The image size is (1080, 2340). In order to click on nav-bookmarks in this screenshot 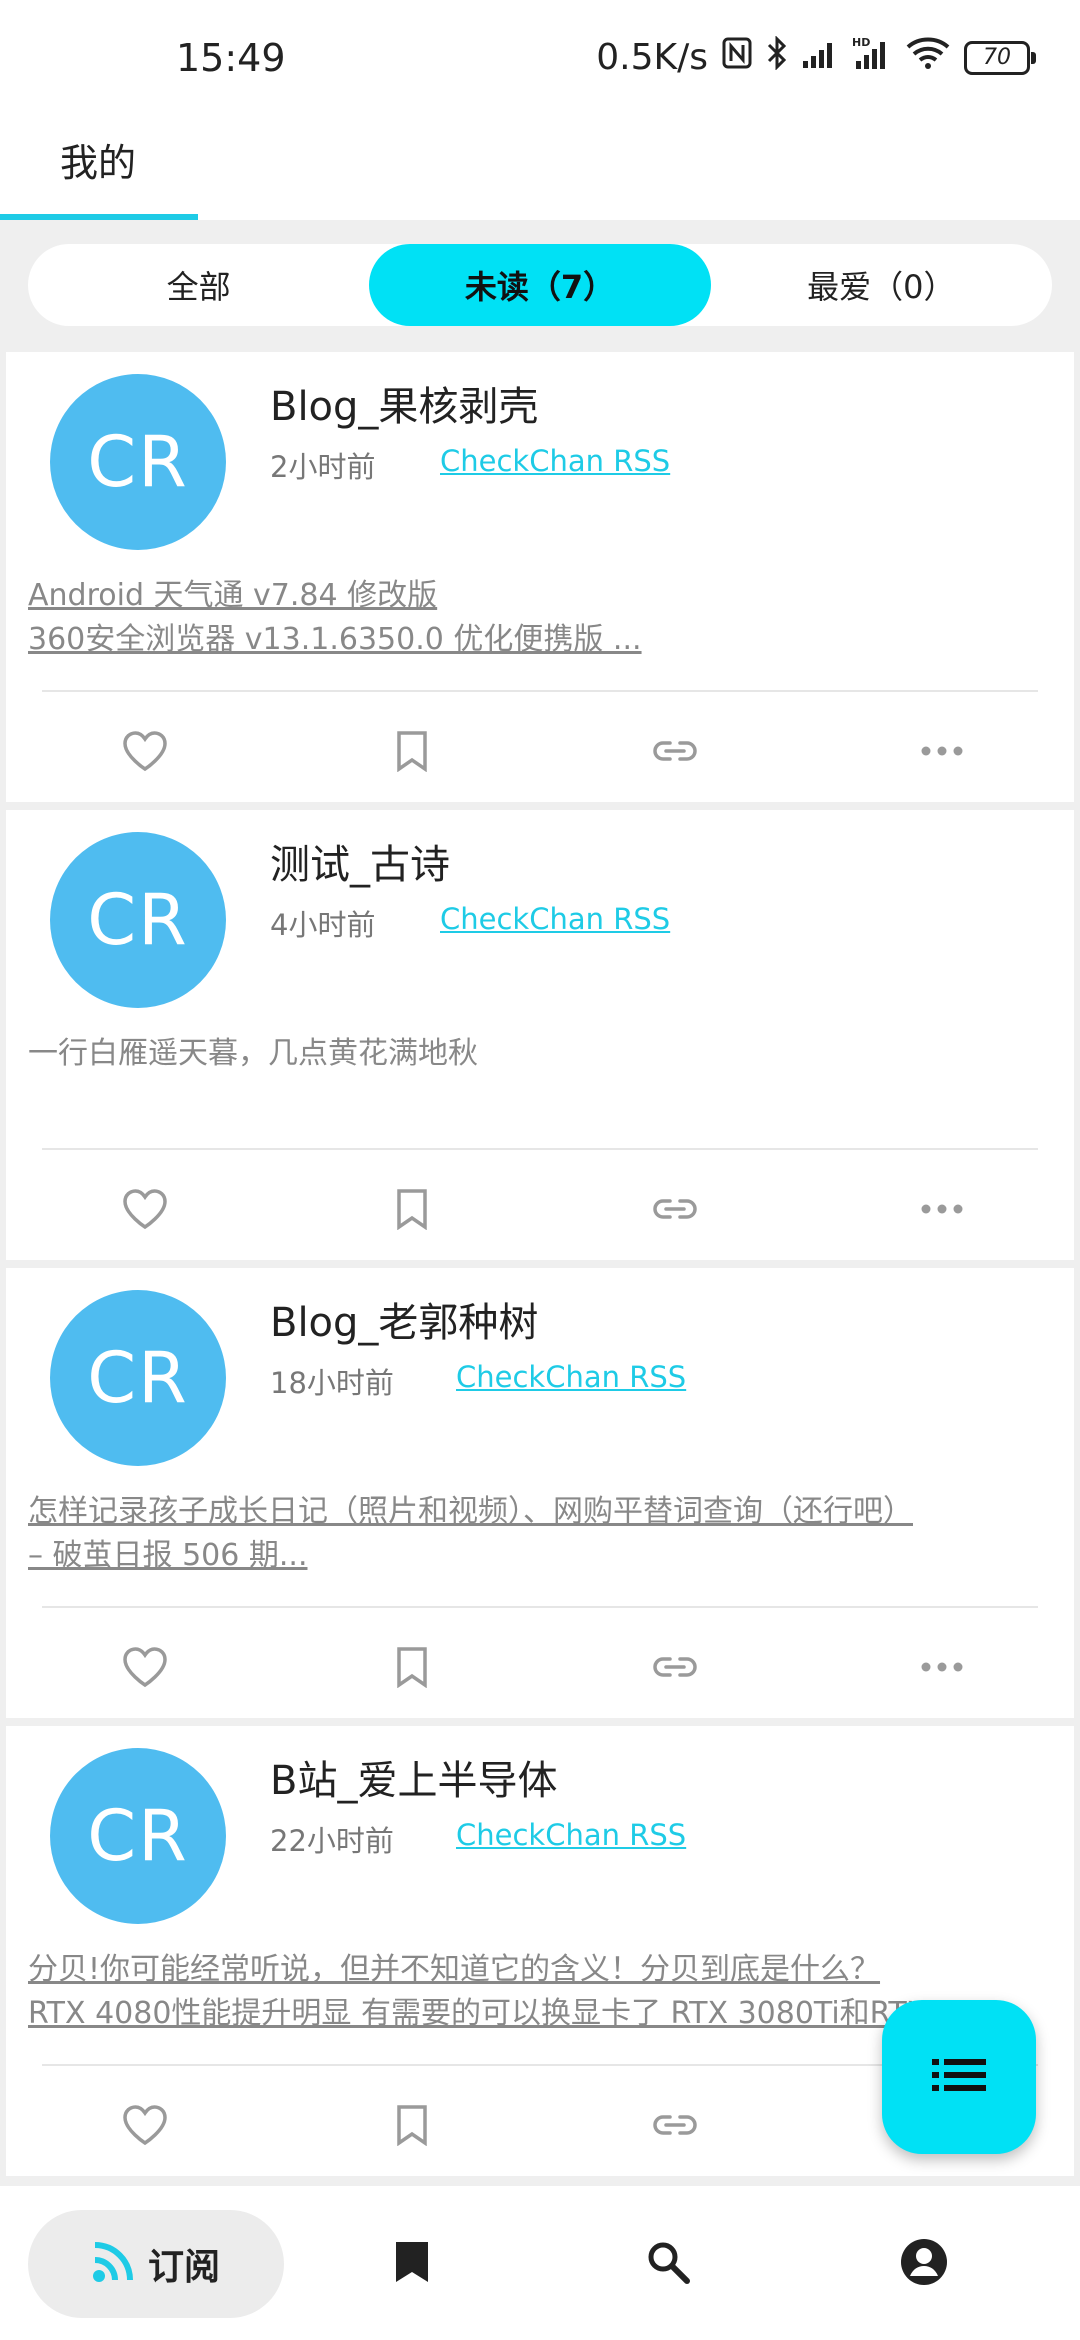, I will do `click(412, 2264)`.